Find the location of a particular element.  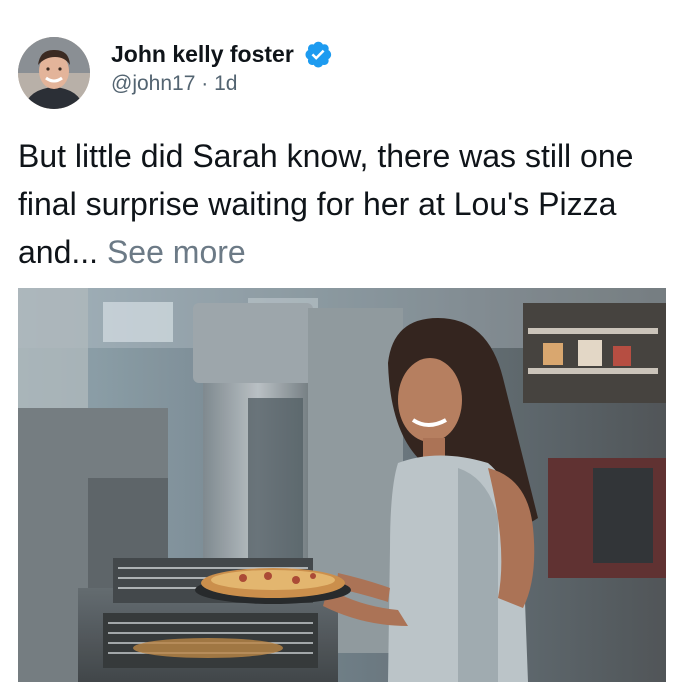

verified-badge-icon is located at coordinates (318, 54).